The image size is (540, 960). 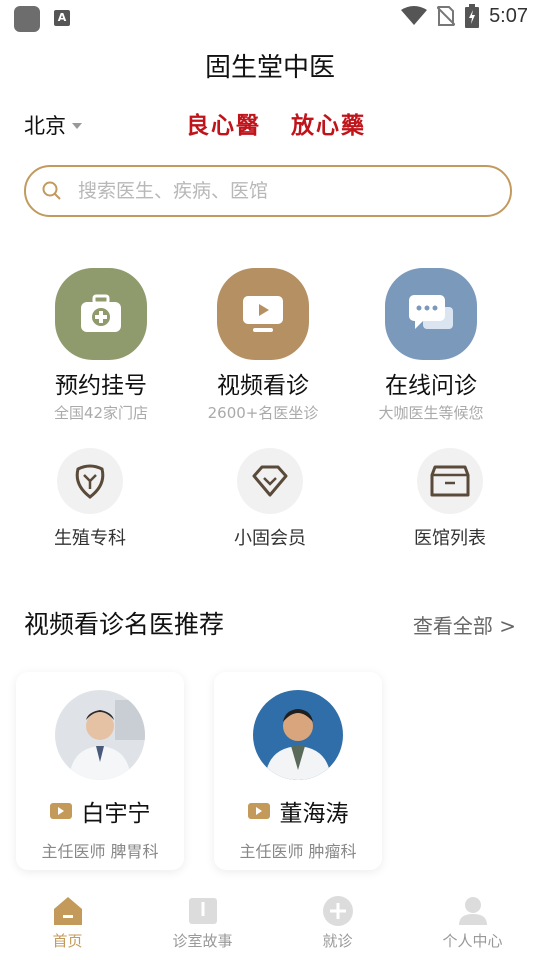 I want to click on medical-kit-icon, so click(x=101, y=314).